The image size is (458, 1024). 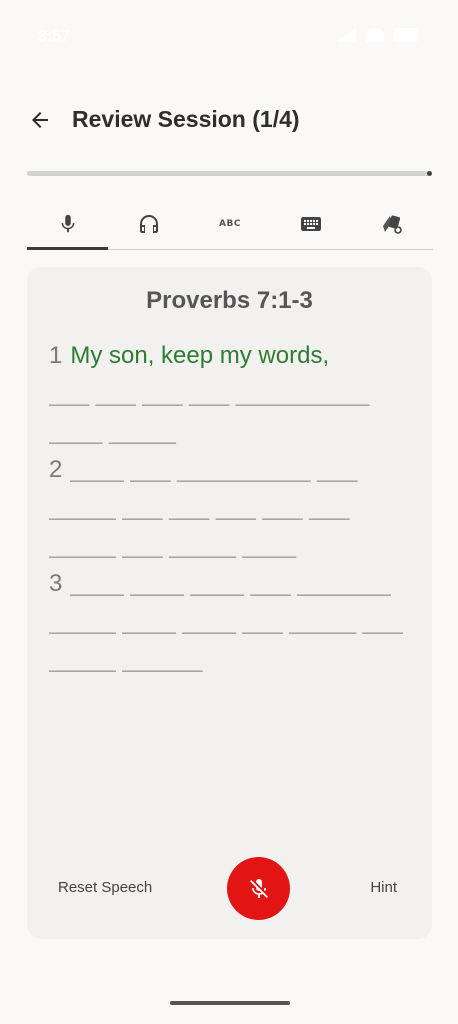 What do you see at coordinates (209, 393) in the screenshot?
I see `hidden-word-blanks: ___ ___ ___ ___ __________` at bounding box center [209, 393].